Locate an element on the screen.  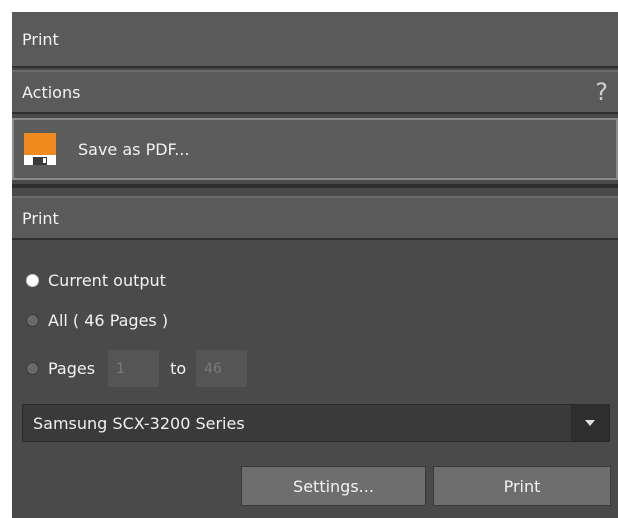
floppy-disk-icon is located at coordinates (40, 149).